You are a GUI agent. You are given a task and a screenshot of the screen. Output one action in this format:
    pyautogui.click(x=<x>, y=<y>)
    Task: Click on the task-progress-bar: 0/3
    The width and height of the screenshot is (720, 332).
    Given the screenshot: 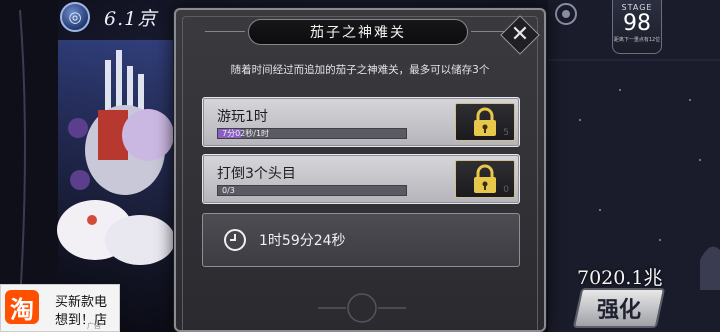 What is the action you would take?
    pyautogui.click(x=312, y=190)
    